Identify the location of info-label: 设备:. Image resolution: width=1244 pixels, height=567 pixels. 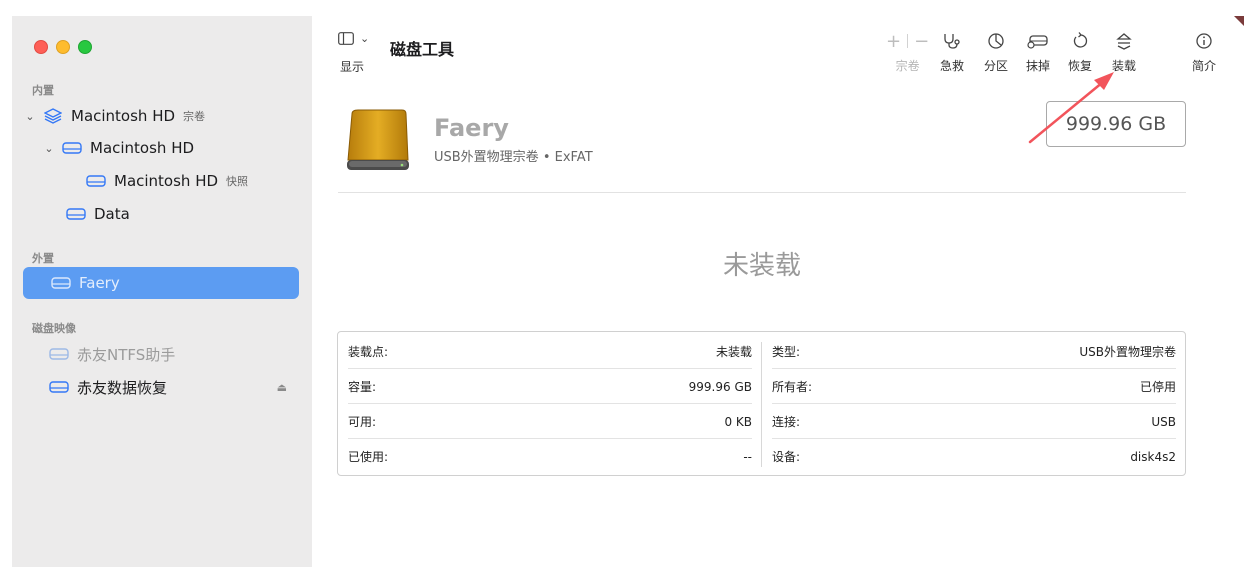
(786, 457).